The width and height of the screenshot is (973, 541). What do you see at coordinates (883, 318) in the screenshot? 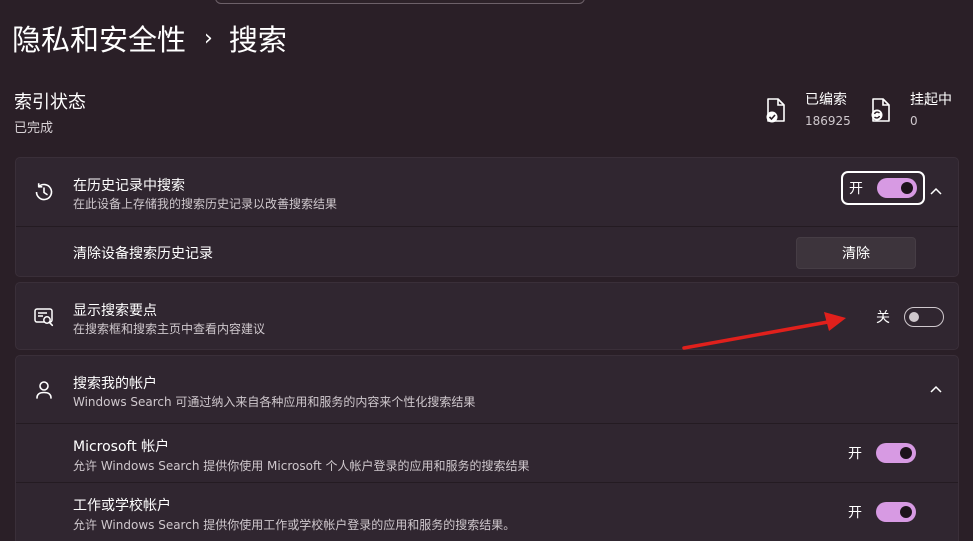
I see `toggle-state-label: 关` at bounding box center [883, 318].